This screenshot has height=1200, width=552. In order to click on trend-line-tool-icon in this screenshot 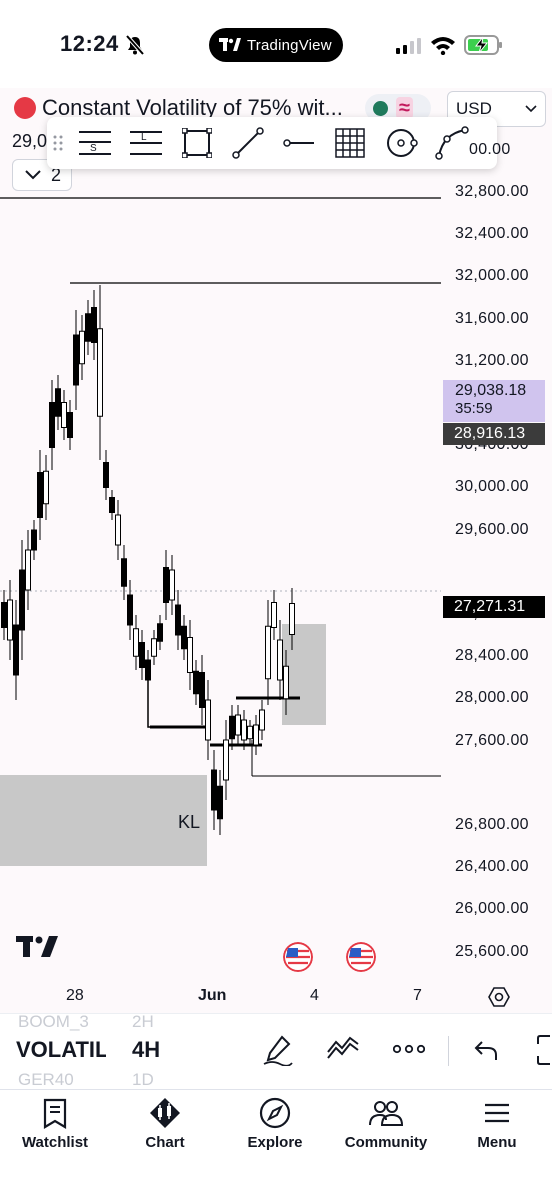, I will do `click(247, 143)`.